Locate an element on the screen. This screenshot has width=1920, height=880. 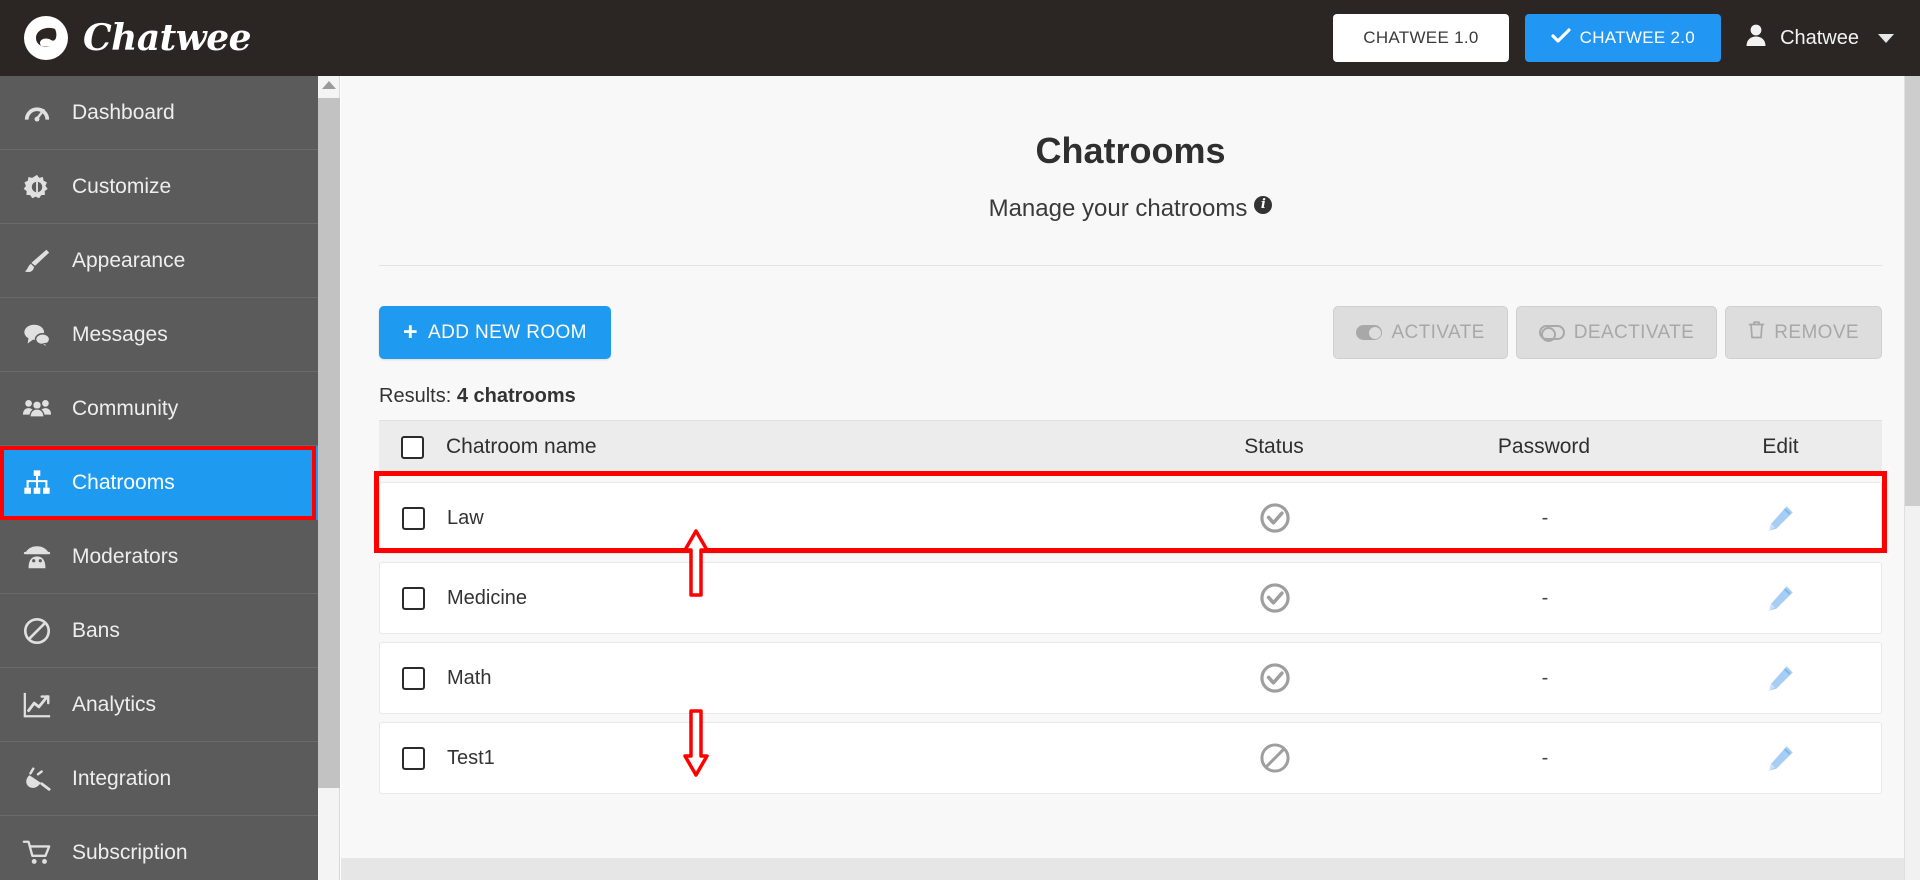
page-subtitle-wrap: Manage your chatrooms i is located at coordinates (1131, 209).